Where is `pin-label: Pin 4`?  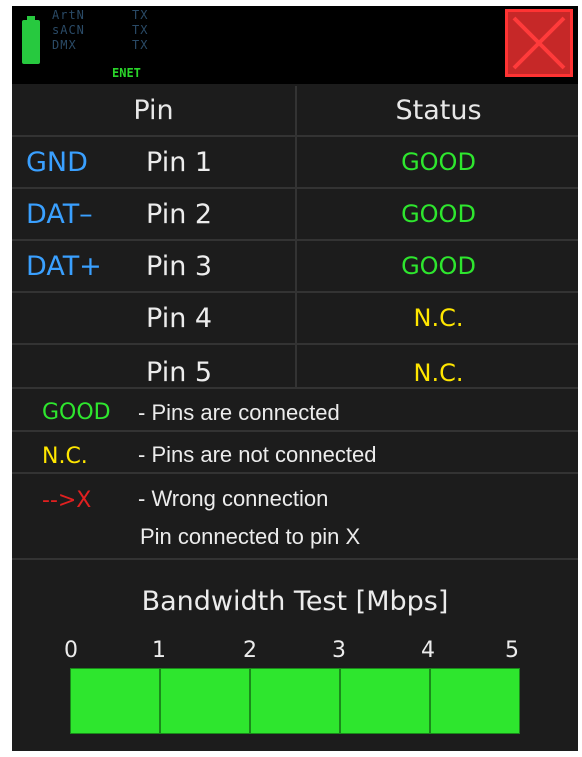
pin-label: Pin 4 is located at coordinates (179, 318).